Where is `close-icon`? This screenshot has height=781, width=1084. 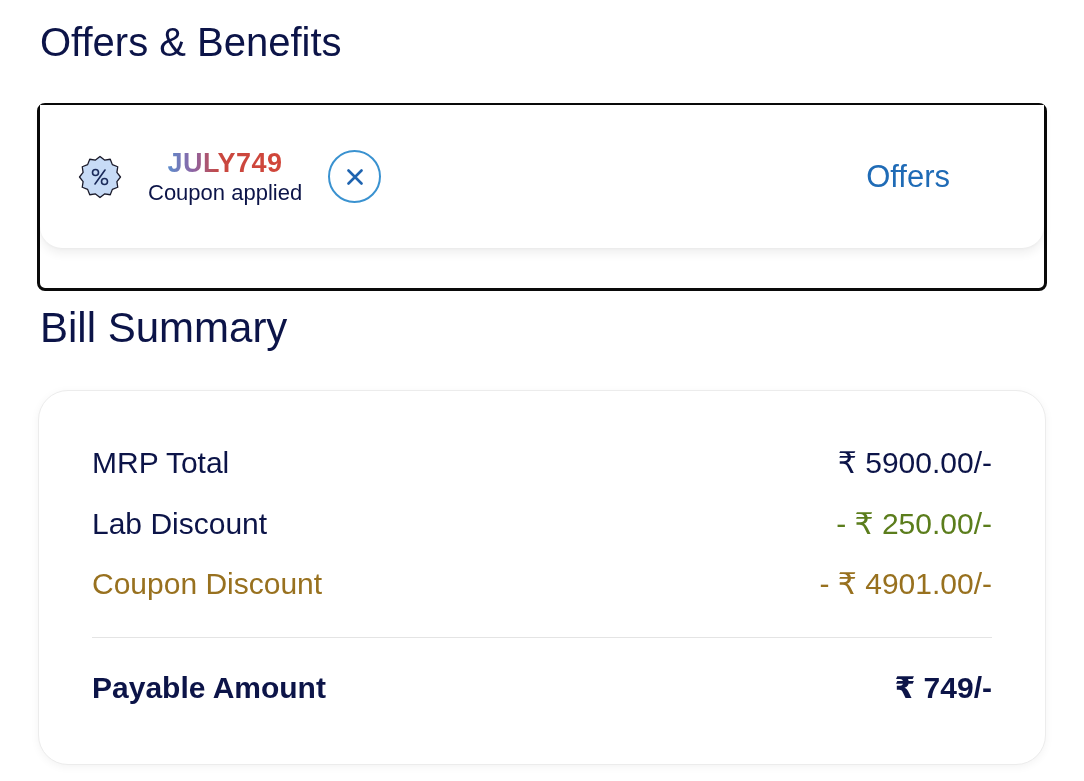 close-icon is located at coordinates (354, 176).